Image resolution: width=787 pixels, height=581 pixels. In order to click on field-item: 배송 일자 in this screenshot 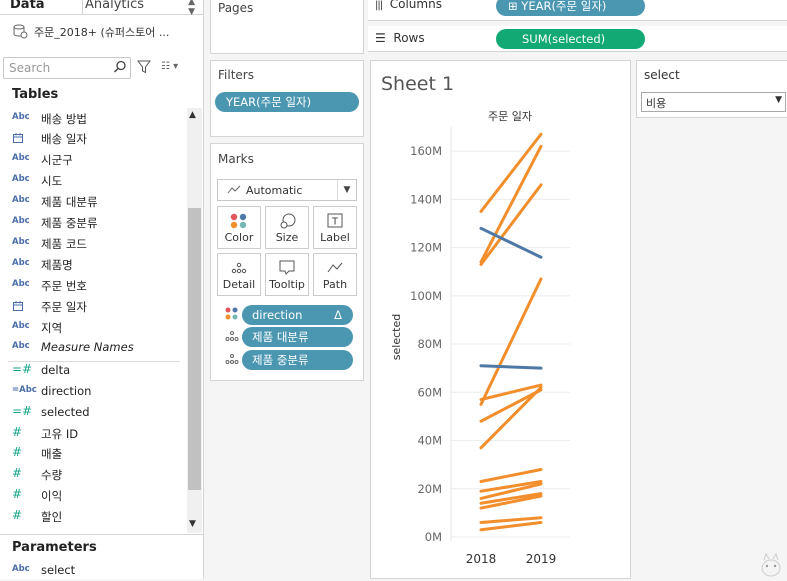, I will do `click(97, 139)`.